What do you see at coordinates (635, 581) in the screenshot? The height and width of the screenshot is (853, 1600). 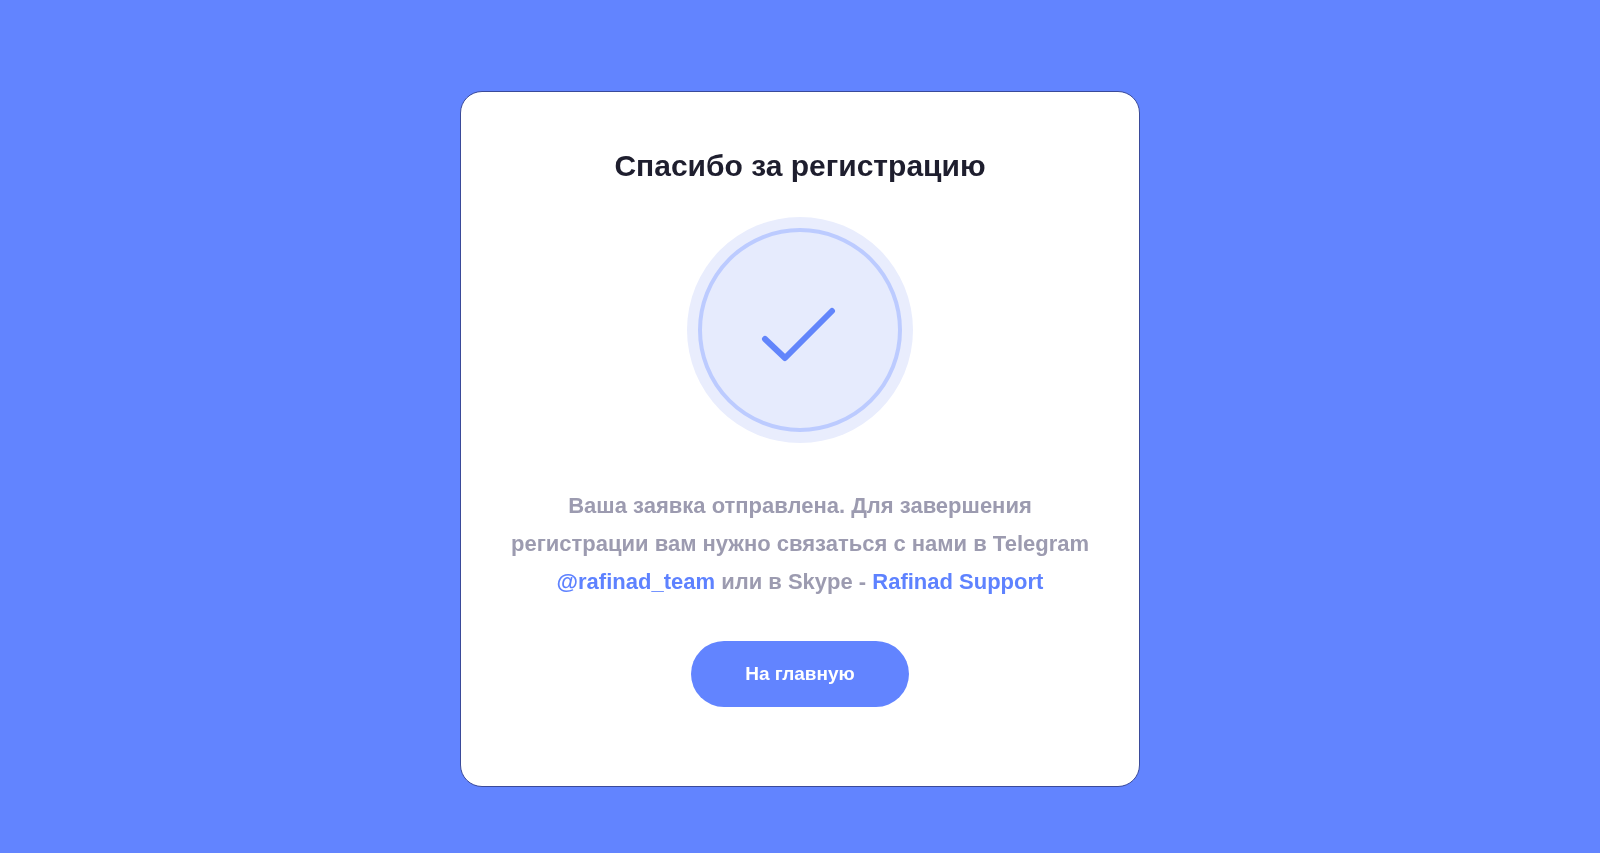 I see `link: @rafinad_team` at bounding box center [635, 581].